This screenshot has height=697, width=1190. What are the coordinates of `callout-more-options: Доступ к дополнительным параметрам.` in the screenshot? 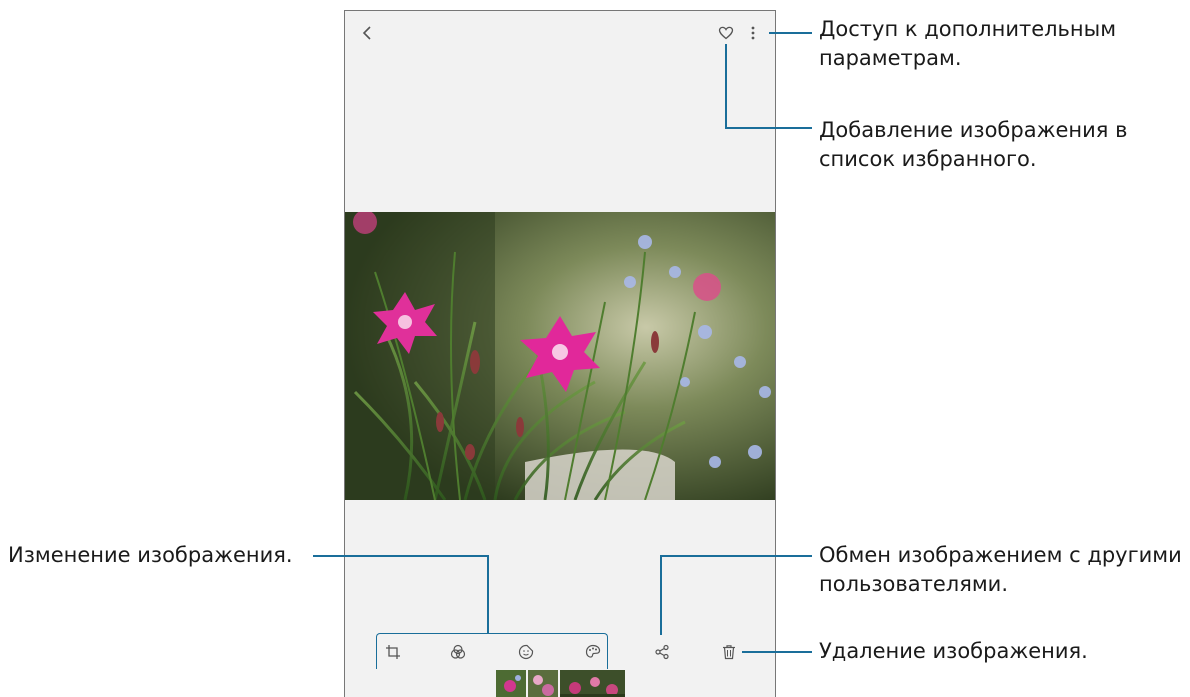 It's located at (968, 43).